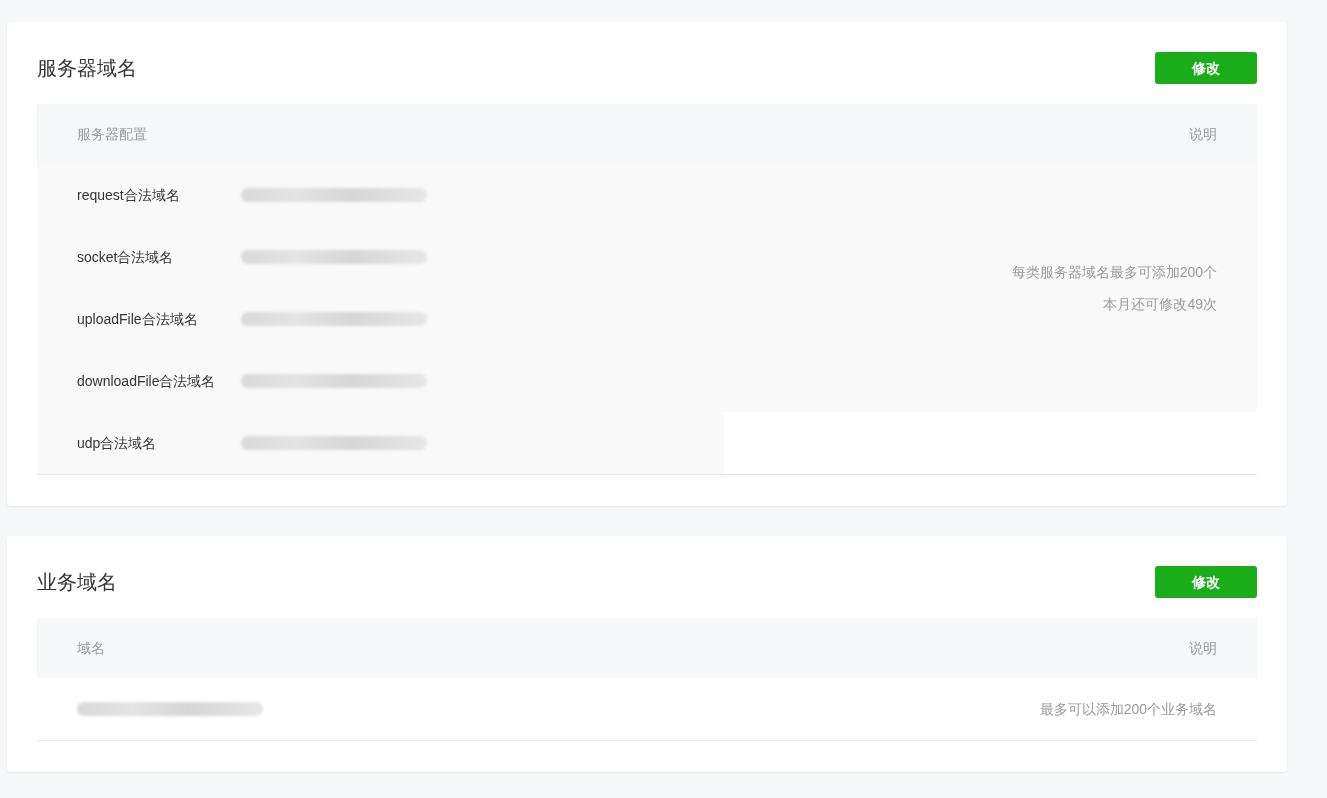 This screenshot has height=798, width=1327. What do you see at coordinates (91, 648) in the screenshot?
I see `column-header: 域名` at bounding box center [91, 648].